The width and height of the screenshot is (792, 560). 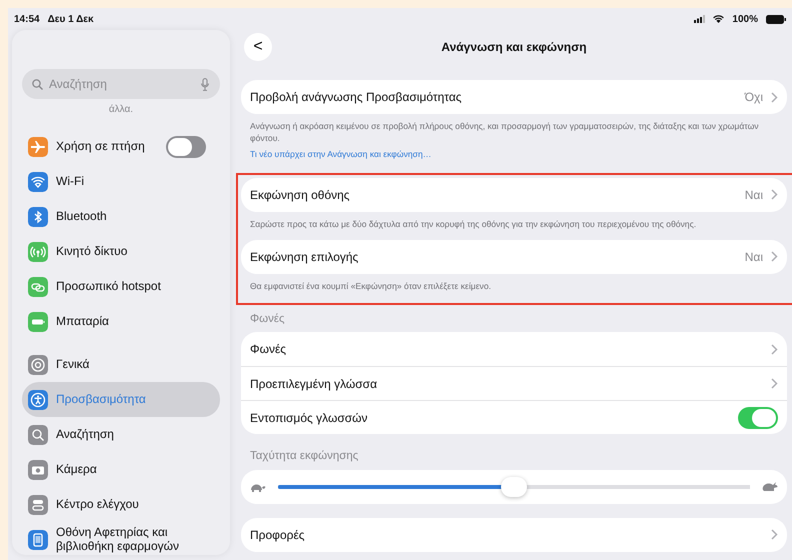 I want to click on battery-icon, so click(x=776, y=19).